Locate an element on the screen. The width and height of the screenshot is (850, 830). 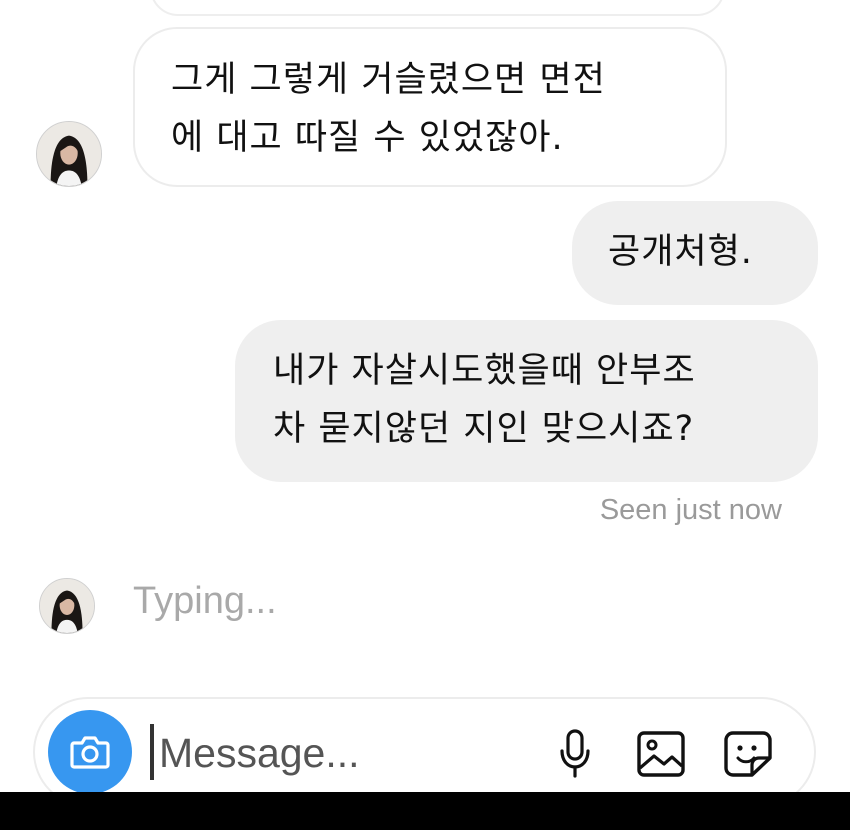
outgoing-message-bubble: 내가 자살시도했을때 안부조 차 묻지않던 지인 맞으시죠? is located at coordinates (526, 401).